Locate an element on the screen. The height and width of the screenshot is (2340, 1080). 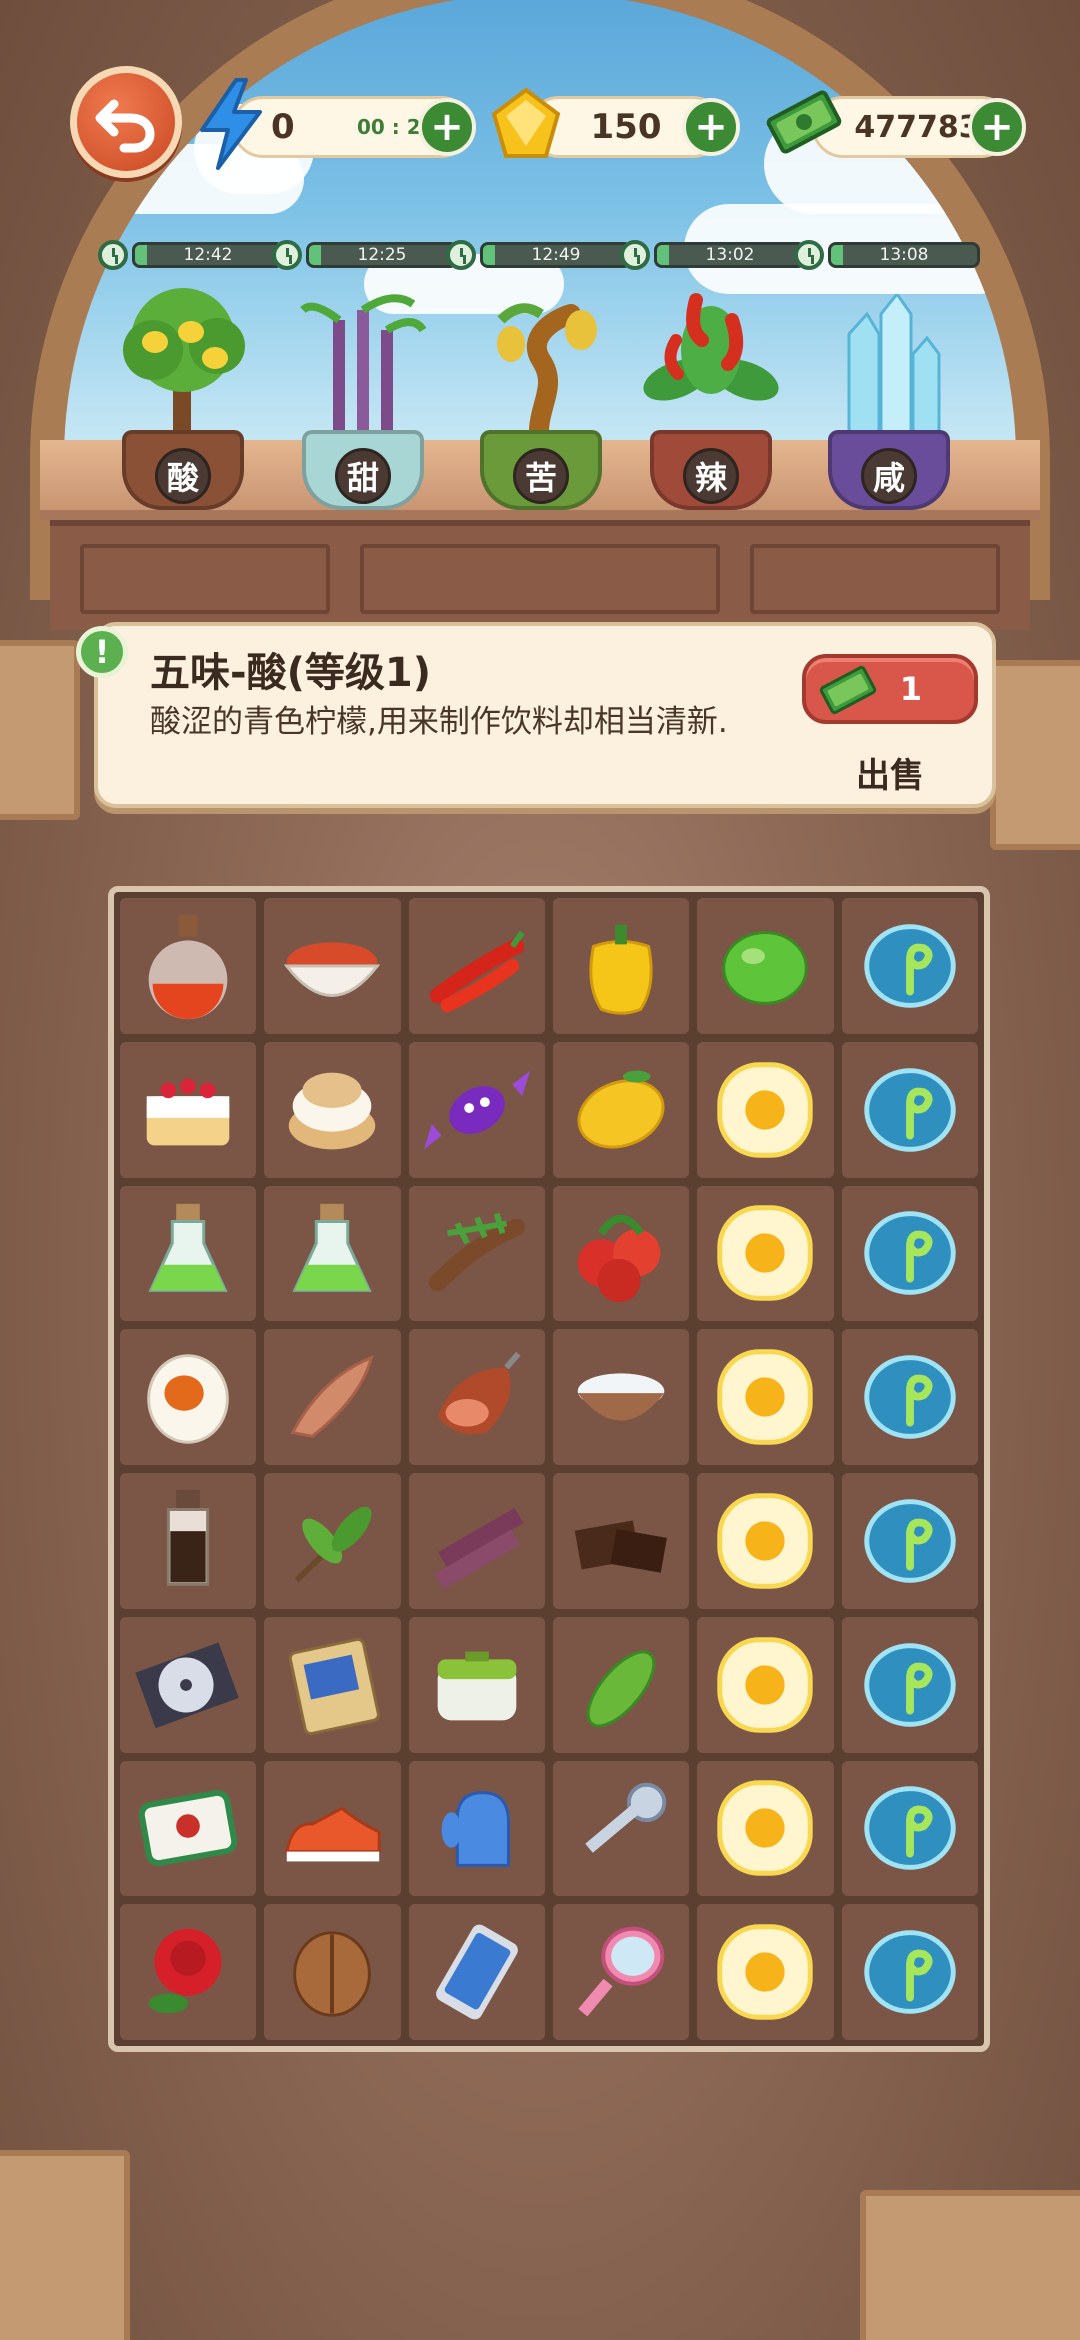
salted-egg-icon is located at coordinates (188, 1399).